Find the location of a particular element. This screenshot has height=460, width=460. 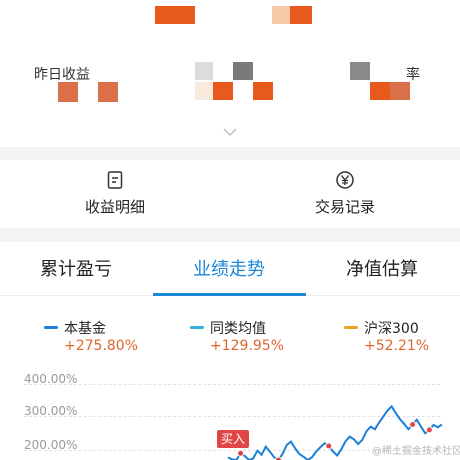

yesterday-income-label: 昨日收益 is located at coordinates (62, 75).